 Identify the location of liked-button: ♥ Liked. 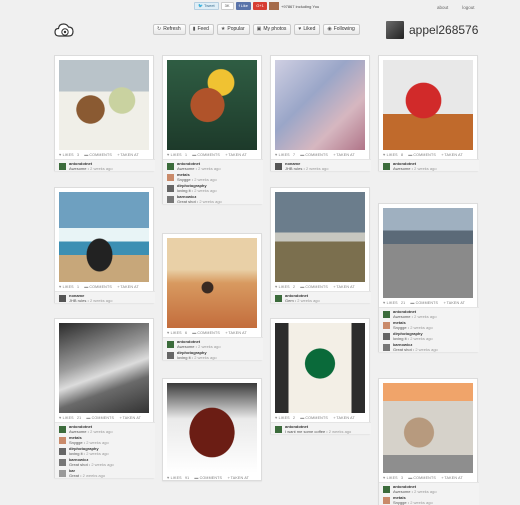
(307, 29).